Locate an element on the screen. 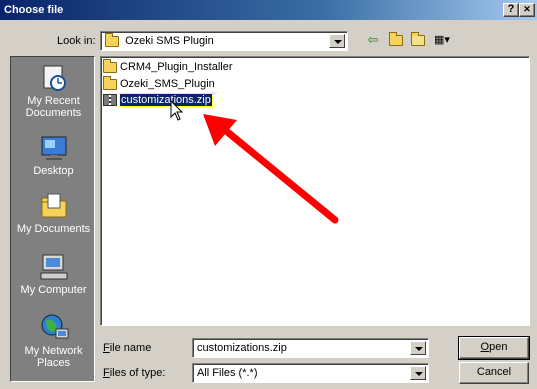 The image size is (537, 389). place-desktop: Desktop is located at coordinates (53, 155).